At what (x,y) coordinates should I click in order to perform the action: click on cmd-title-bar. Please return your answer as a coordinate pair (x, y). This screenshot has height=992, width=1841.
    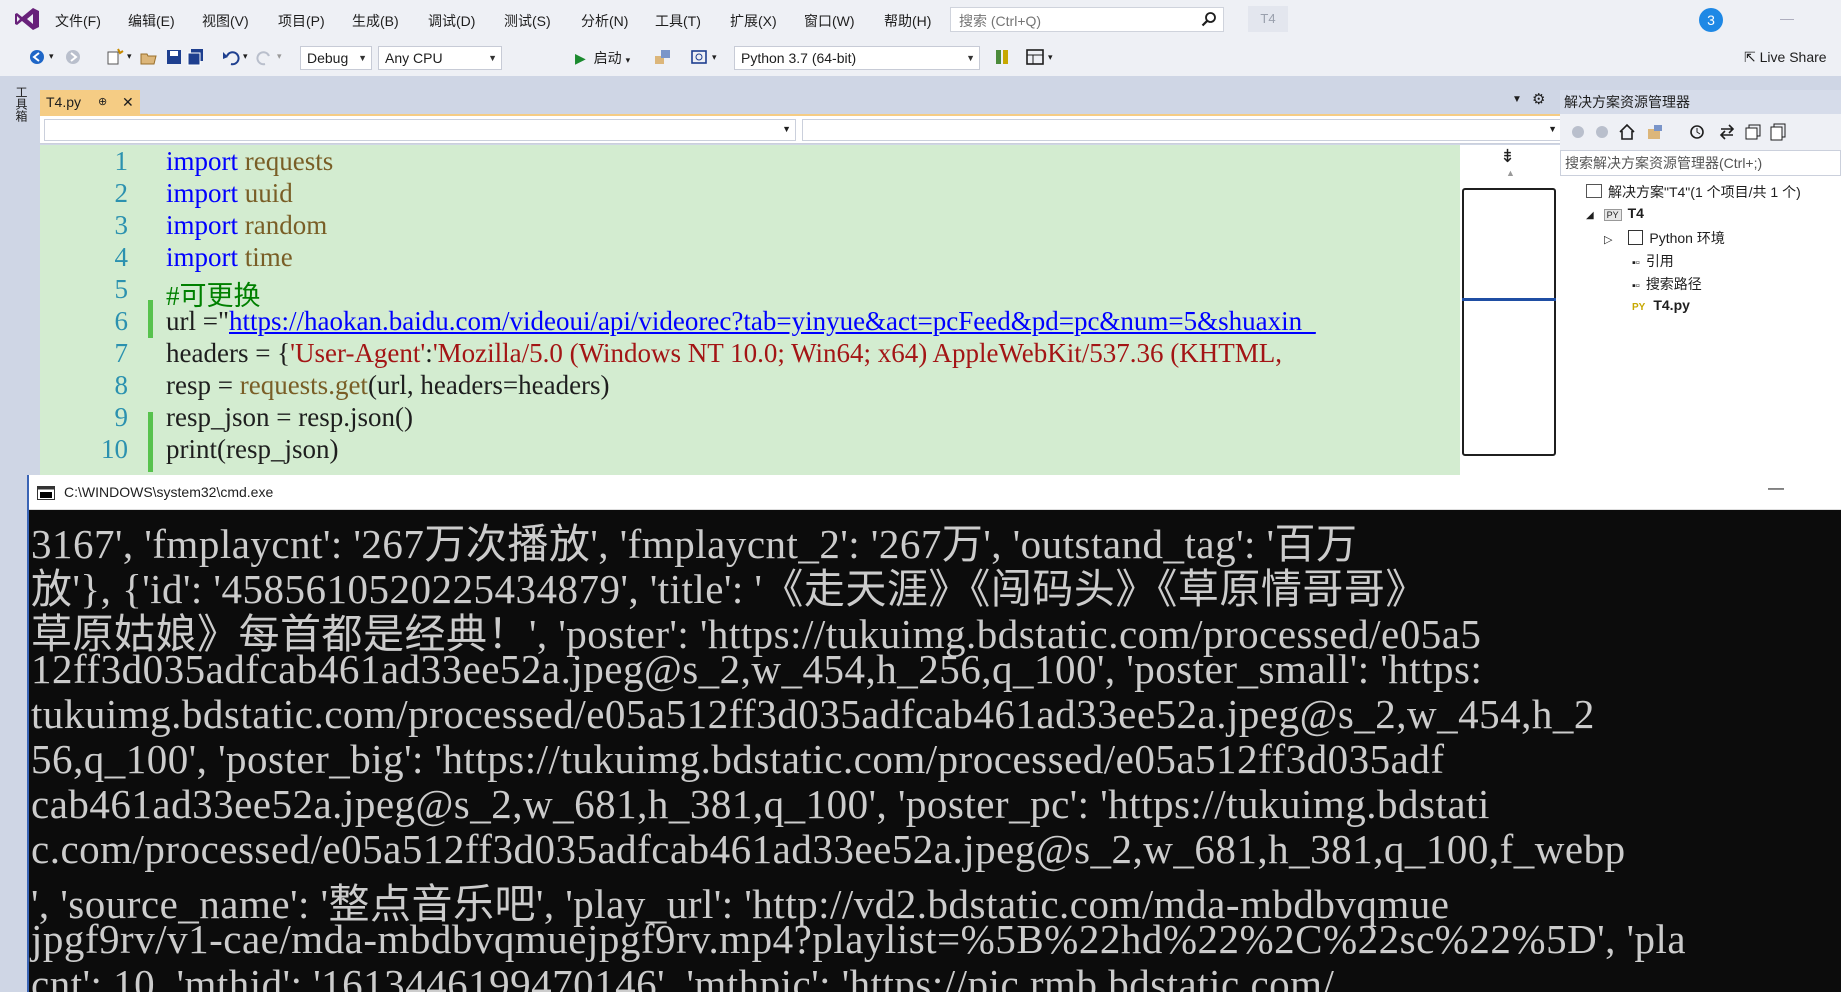
    Looking at the image, I should click on (935, 492).